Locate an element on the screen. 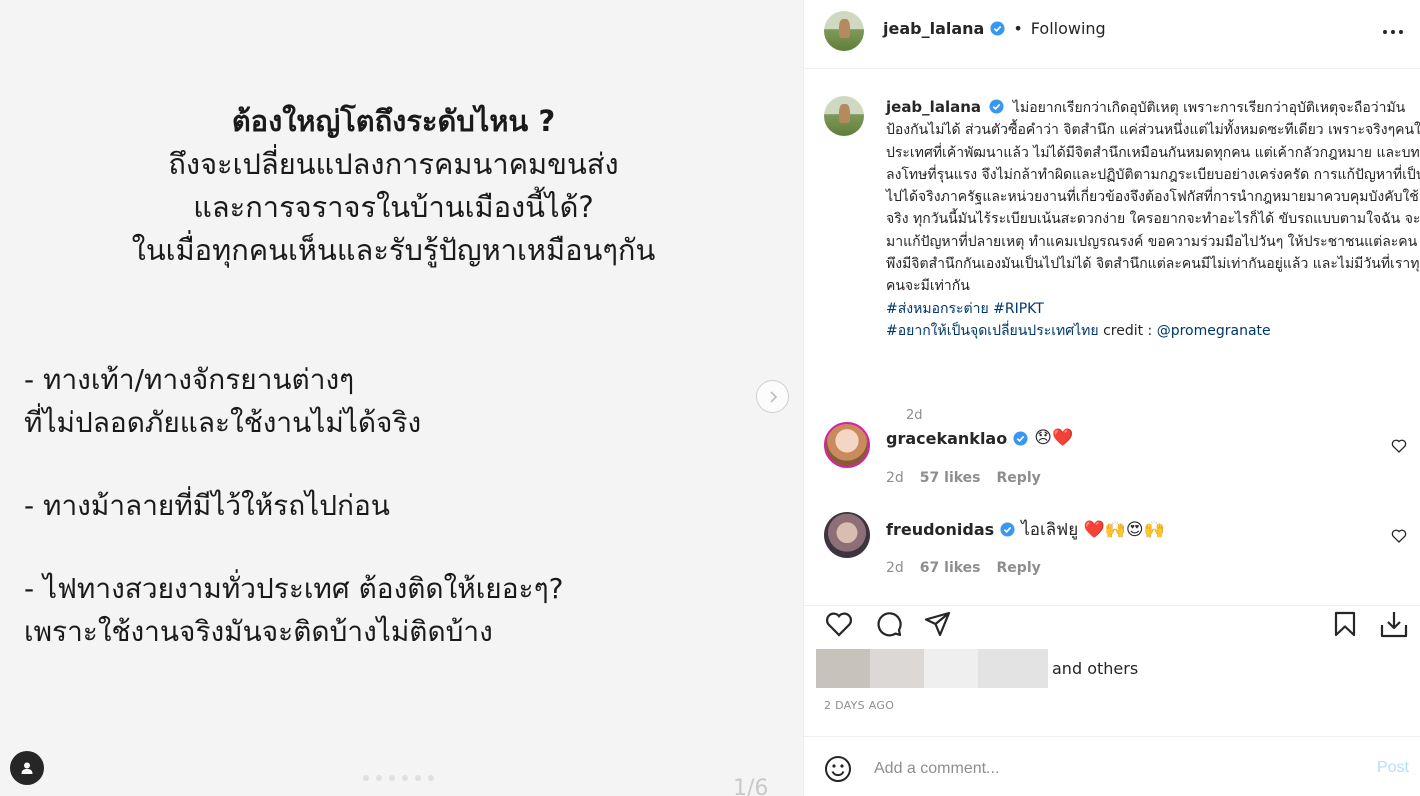  post-actions: and others 2 DAYS AGO is located at coordinates (1112, 665).